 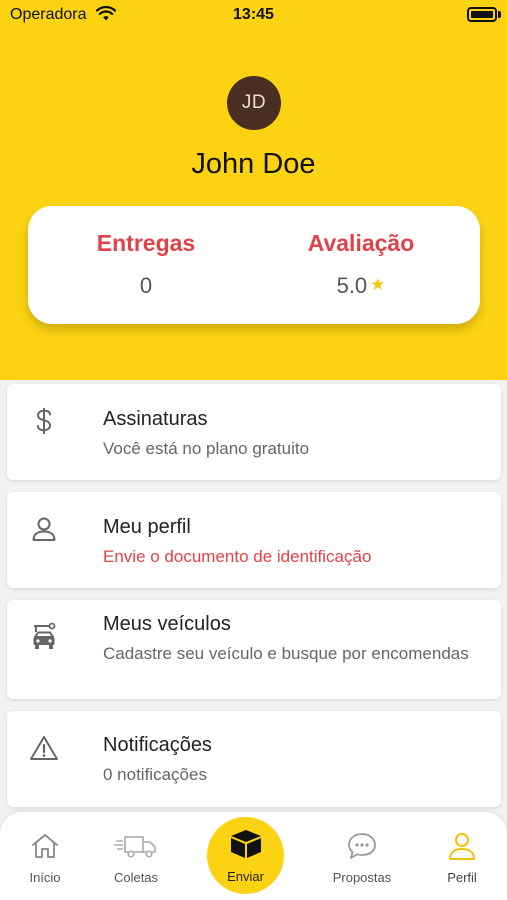 I want to click on rating-value-row: 5.0 ★, so click(x=361, y=286).